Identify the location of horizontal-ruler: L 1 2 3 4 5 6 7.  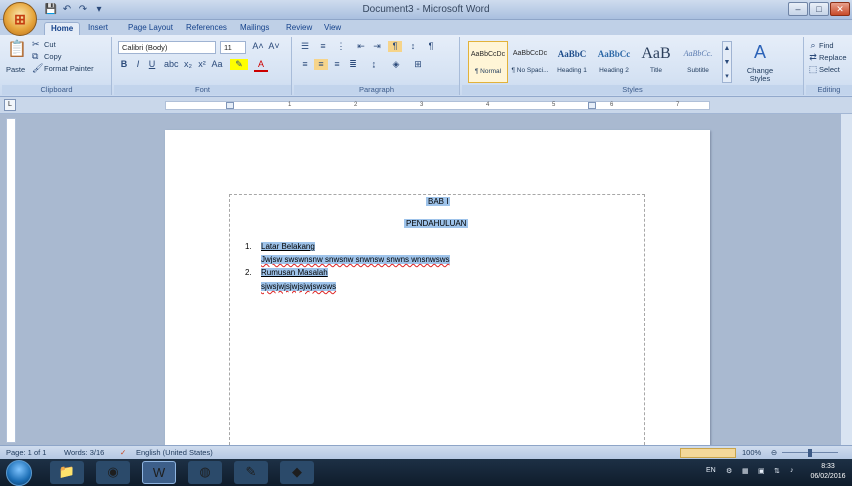
(426, 105).